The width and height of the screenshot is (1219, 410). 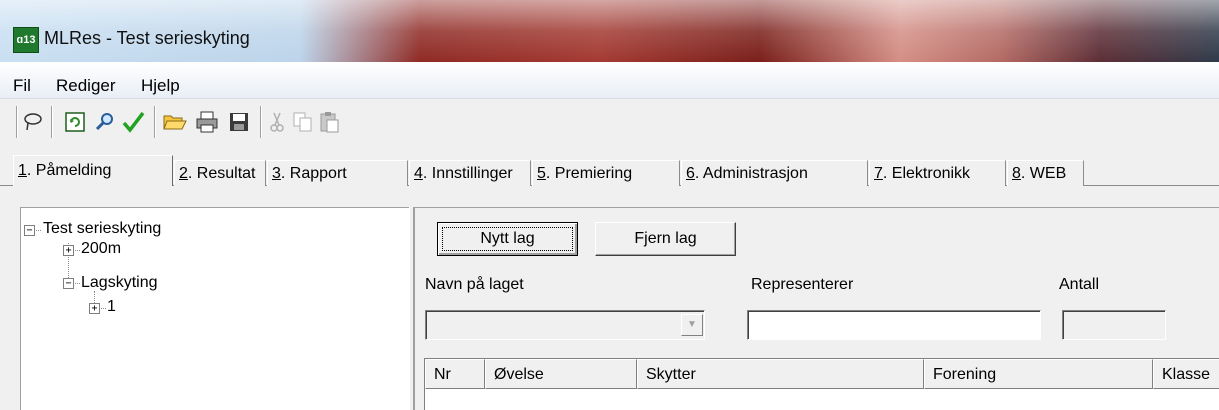 I want to click on remove-team-button: Fjern lag, so click(x=665, y=239).